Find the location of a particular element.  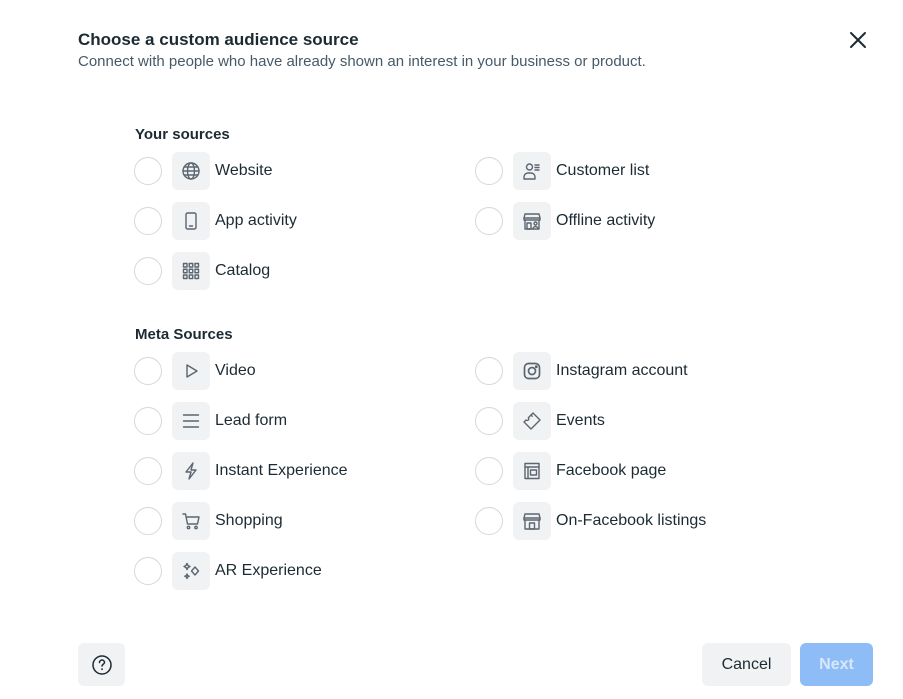

option-label: Video is located at coordinates (235, 370).